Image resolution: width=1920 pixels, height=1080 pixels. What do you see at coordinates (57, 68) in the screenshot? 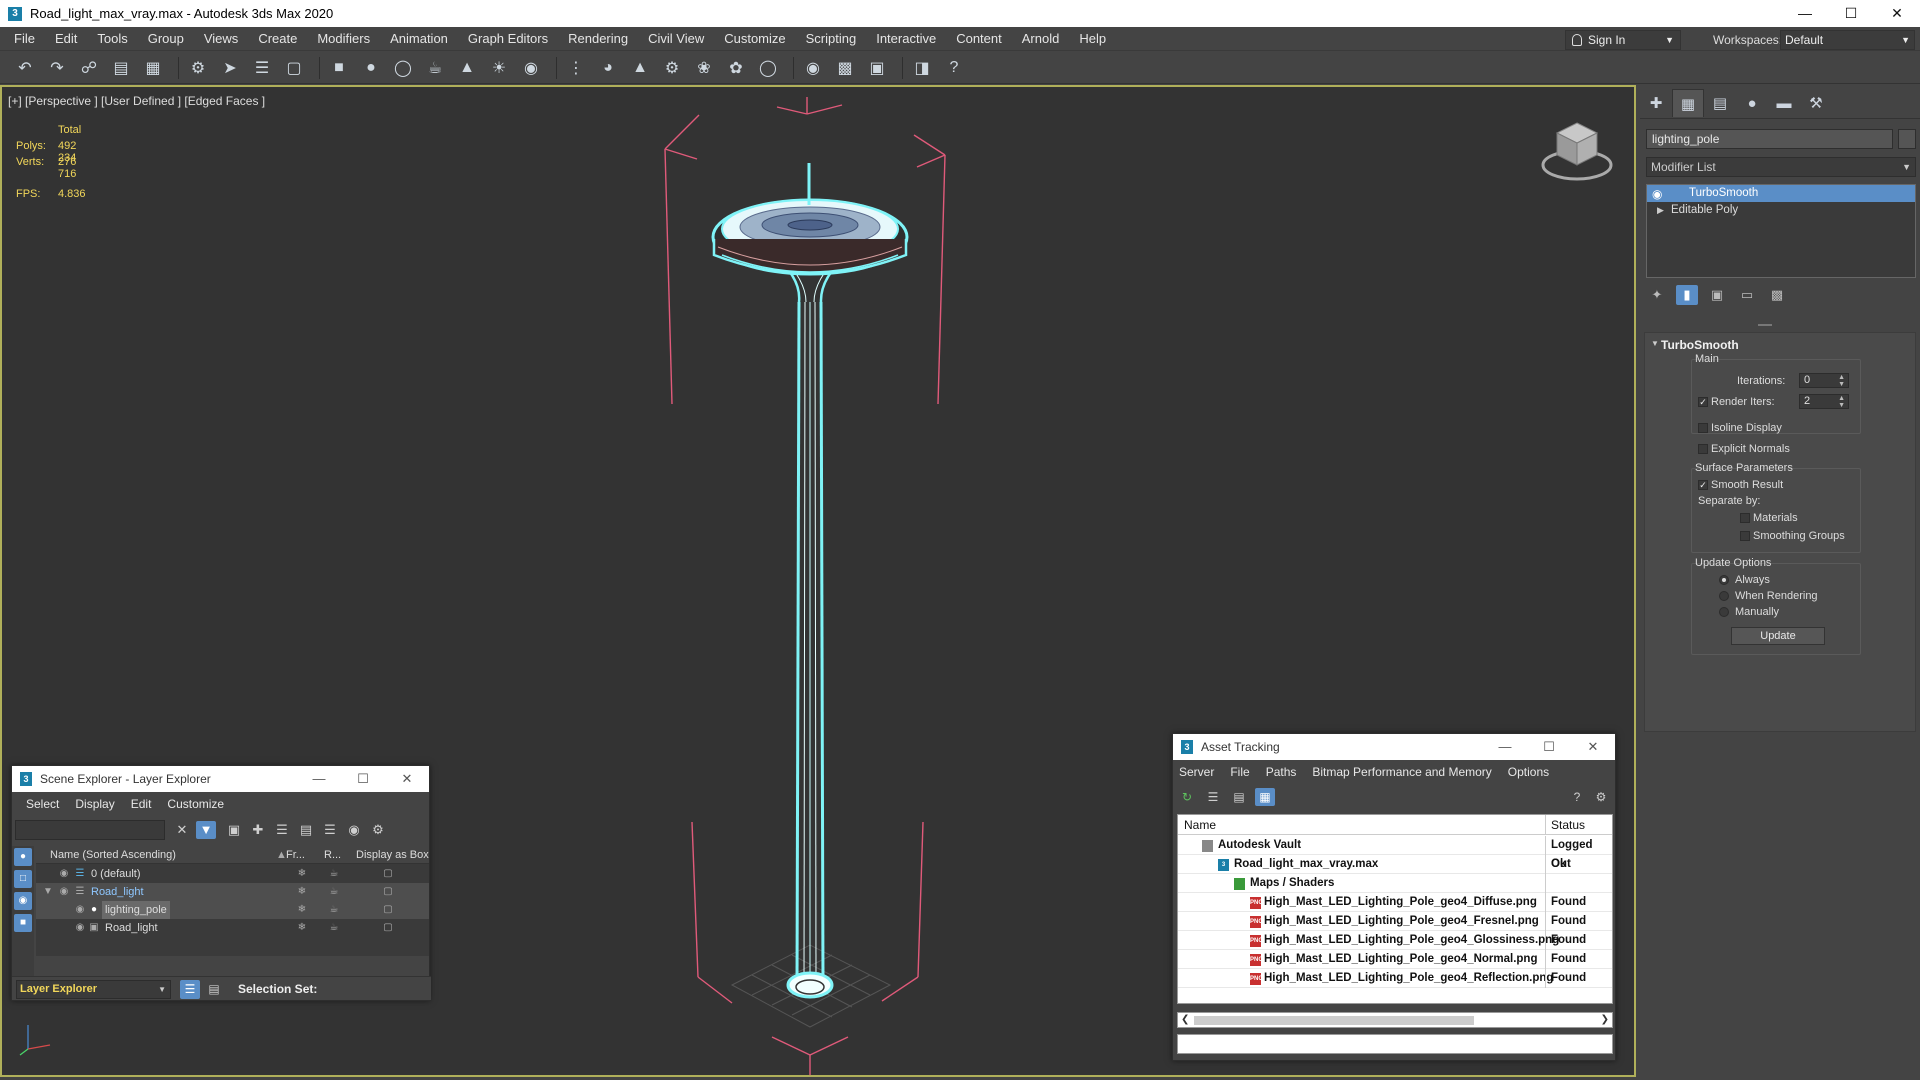
I see `redo-icon: ↷` at bounding box center [57, 68].